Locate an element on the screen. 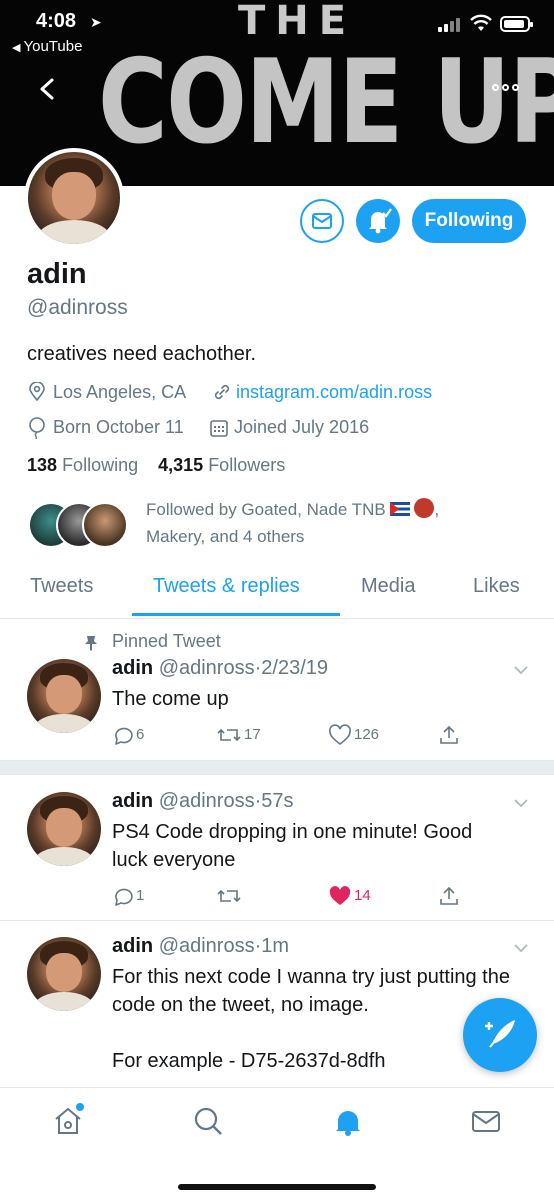 The image size is (554, 1200). mail-icon is located at coordinates (322, 221).